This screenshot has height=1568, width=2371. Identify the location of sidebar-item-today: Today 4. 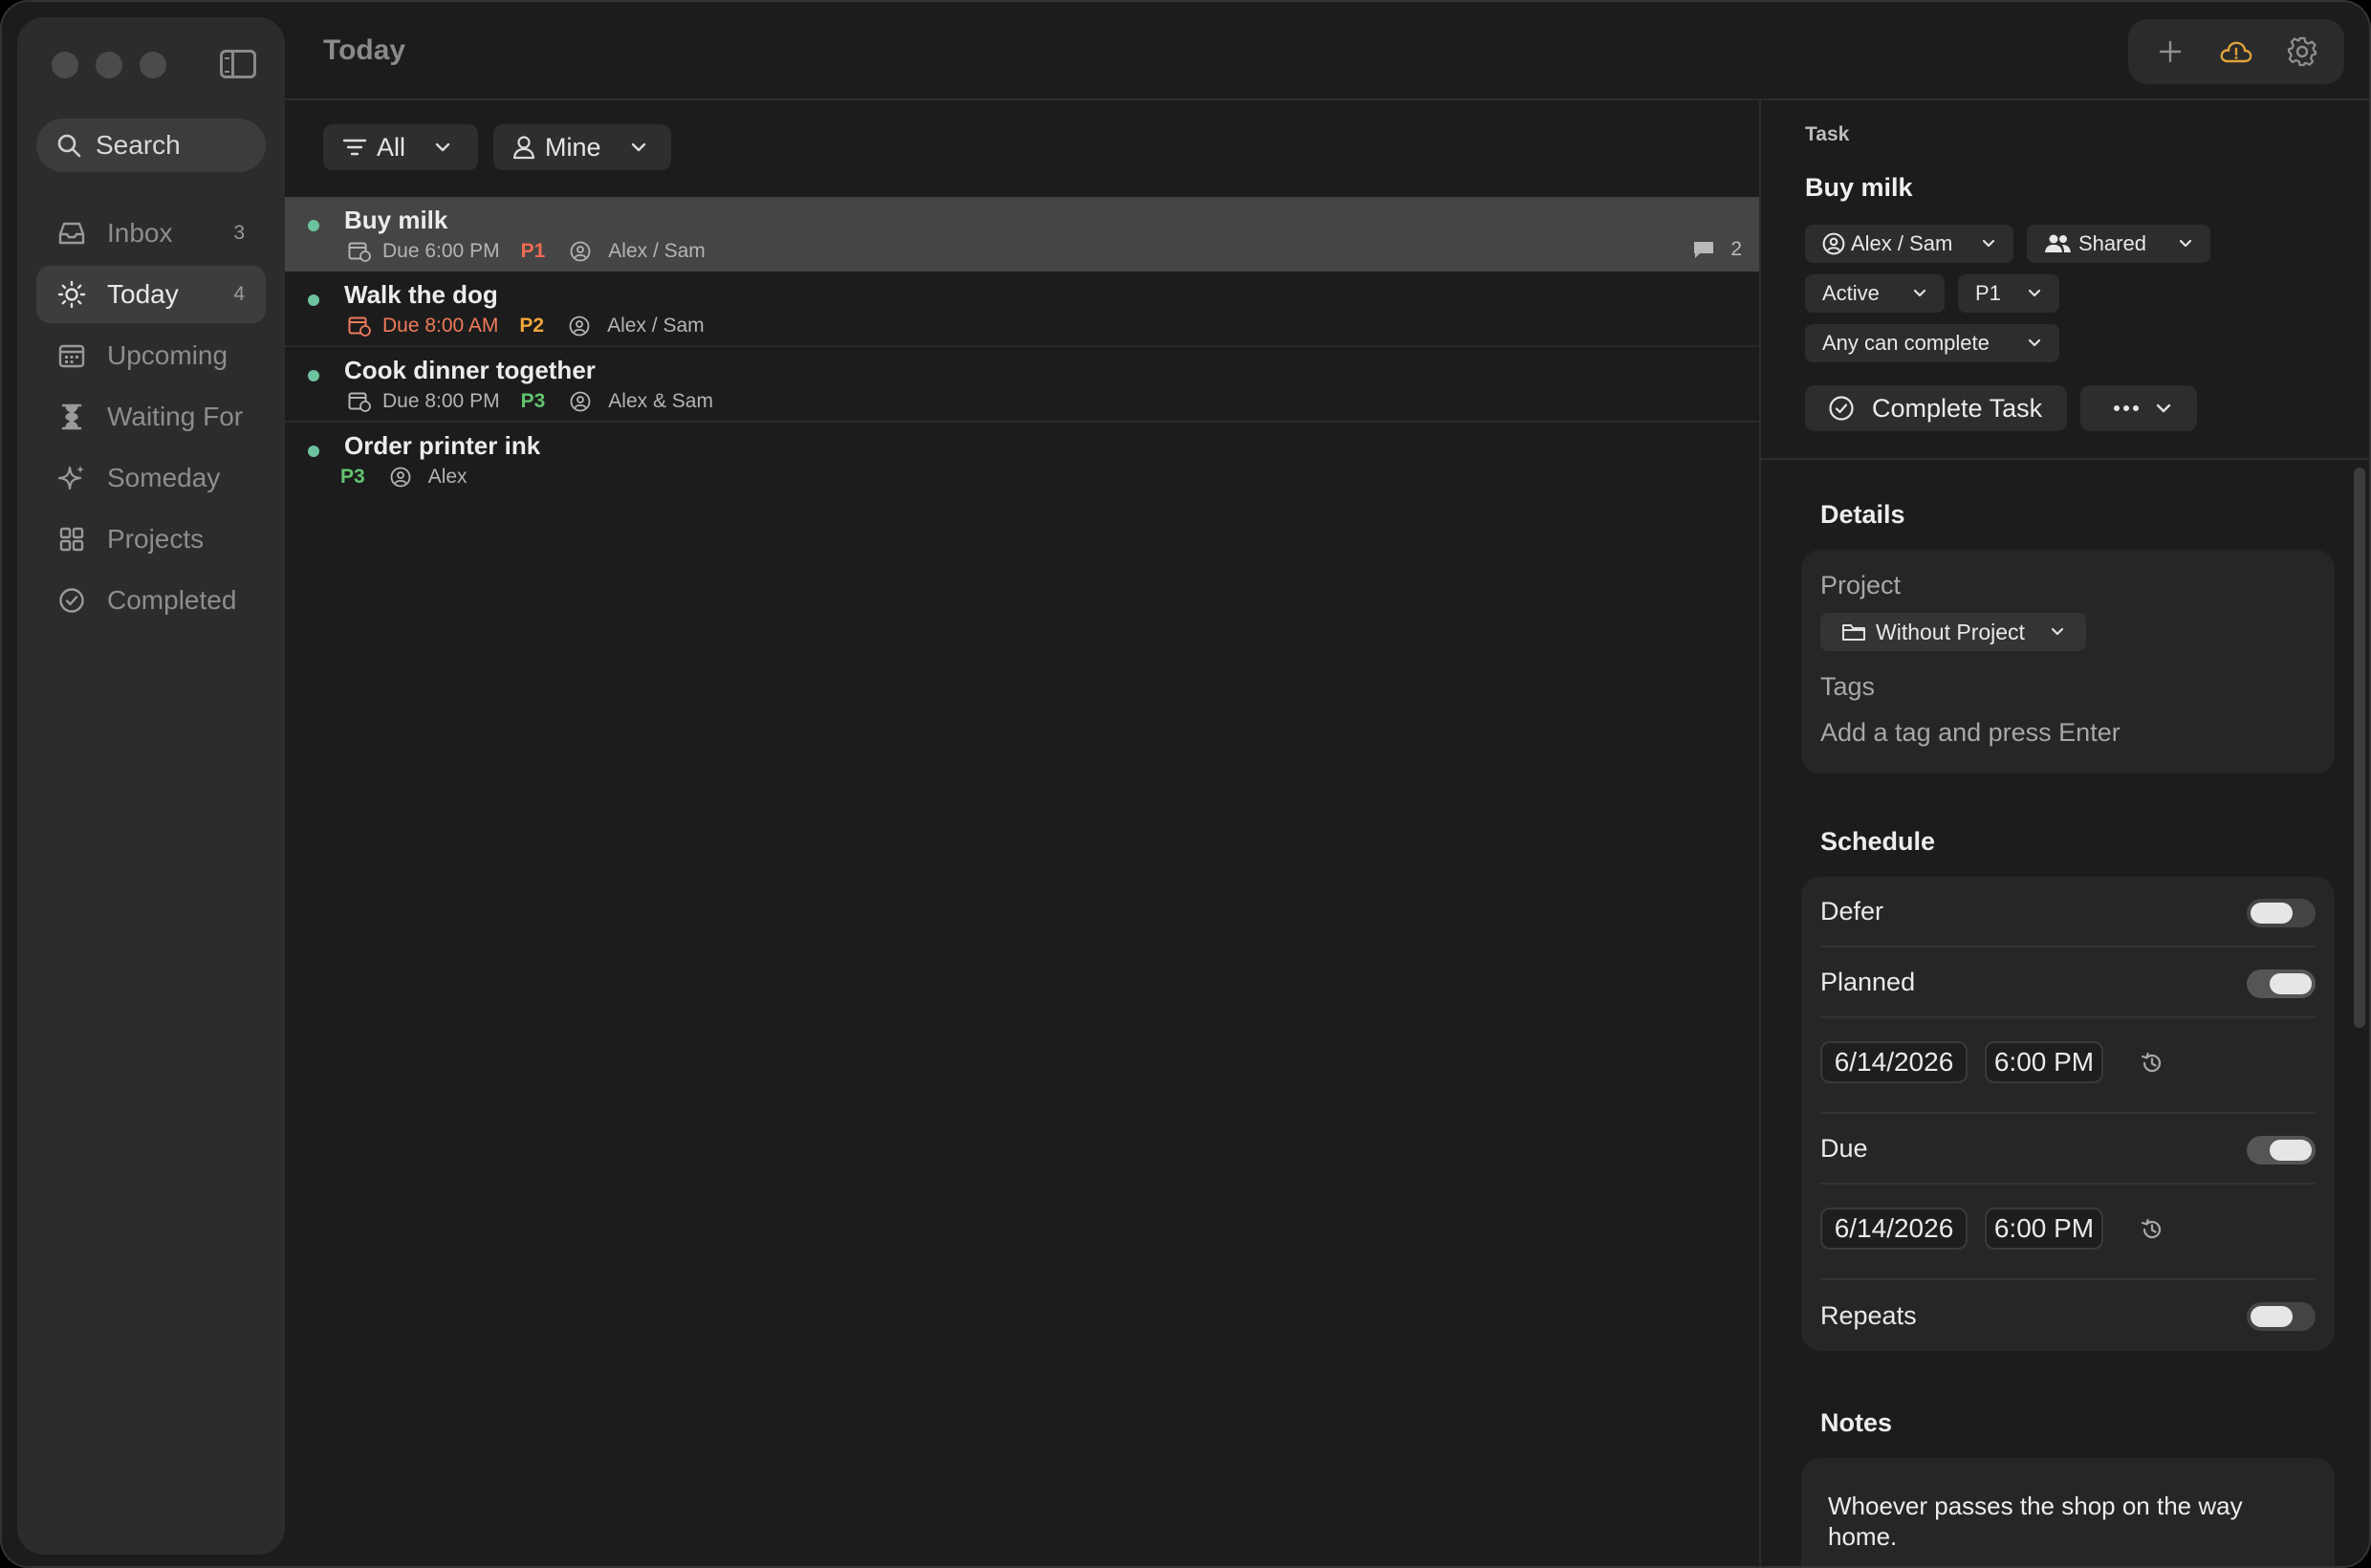
(151, 294).